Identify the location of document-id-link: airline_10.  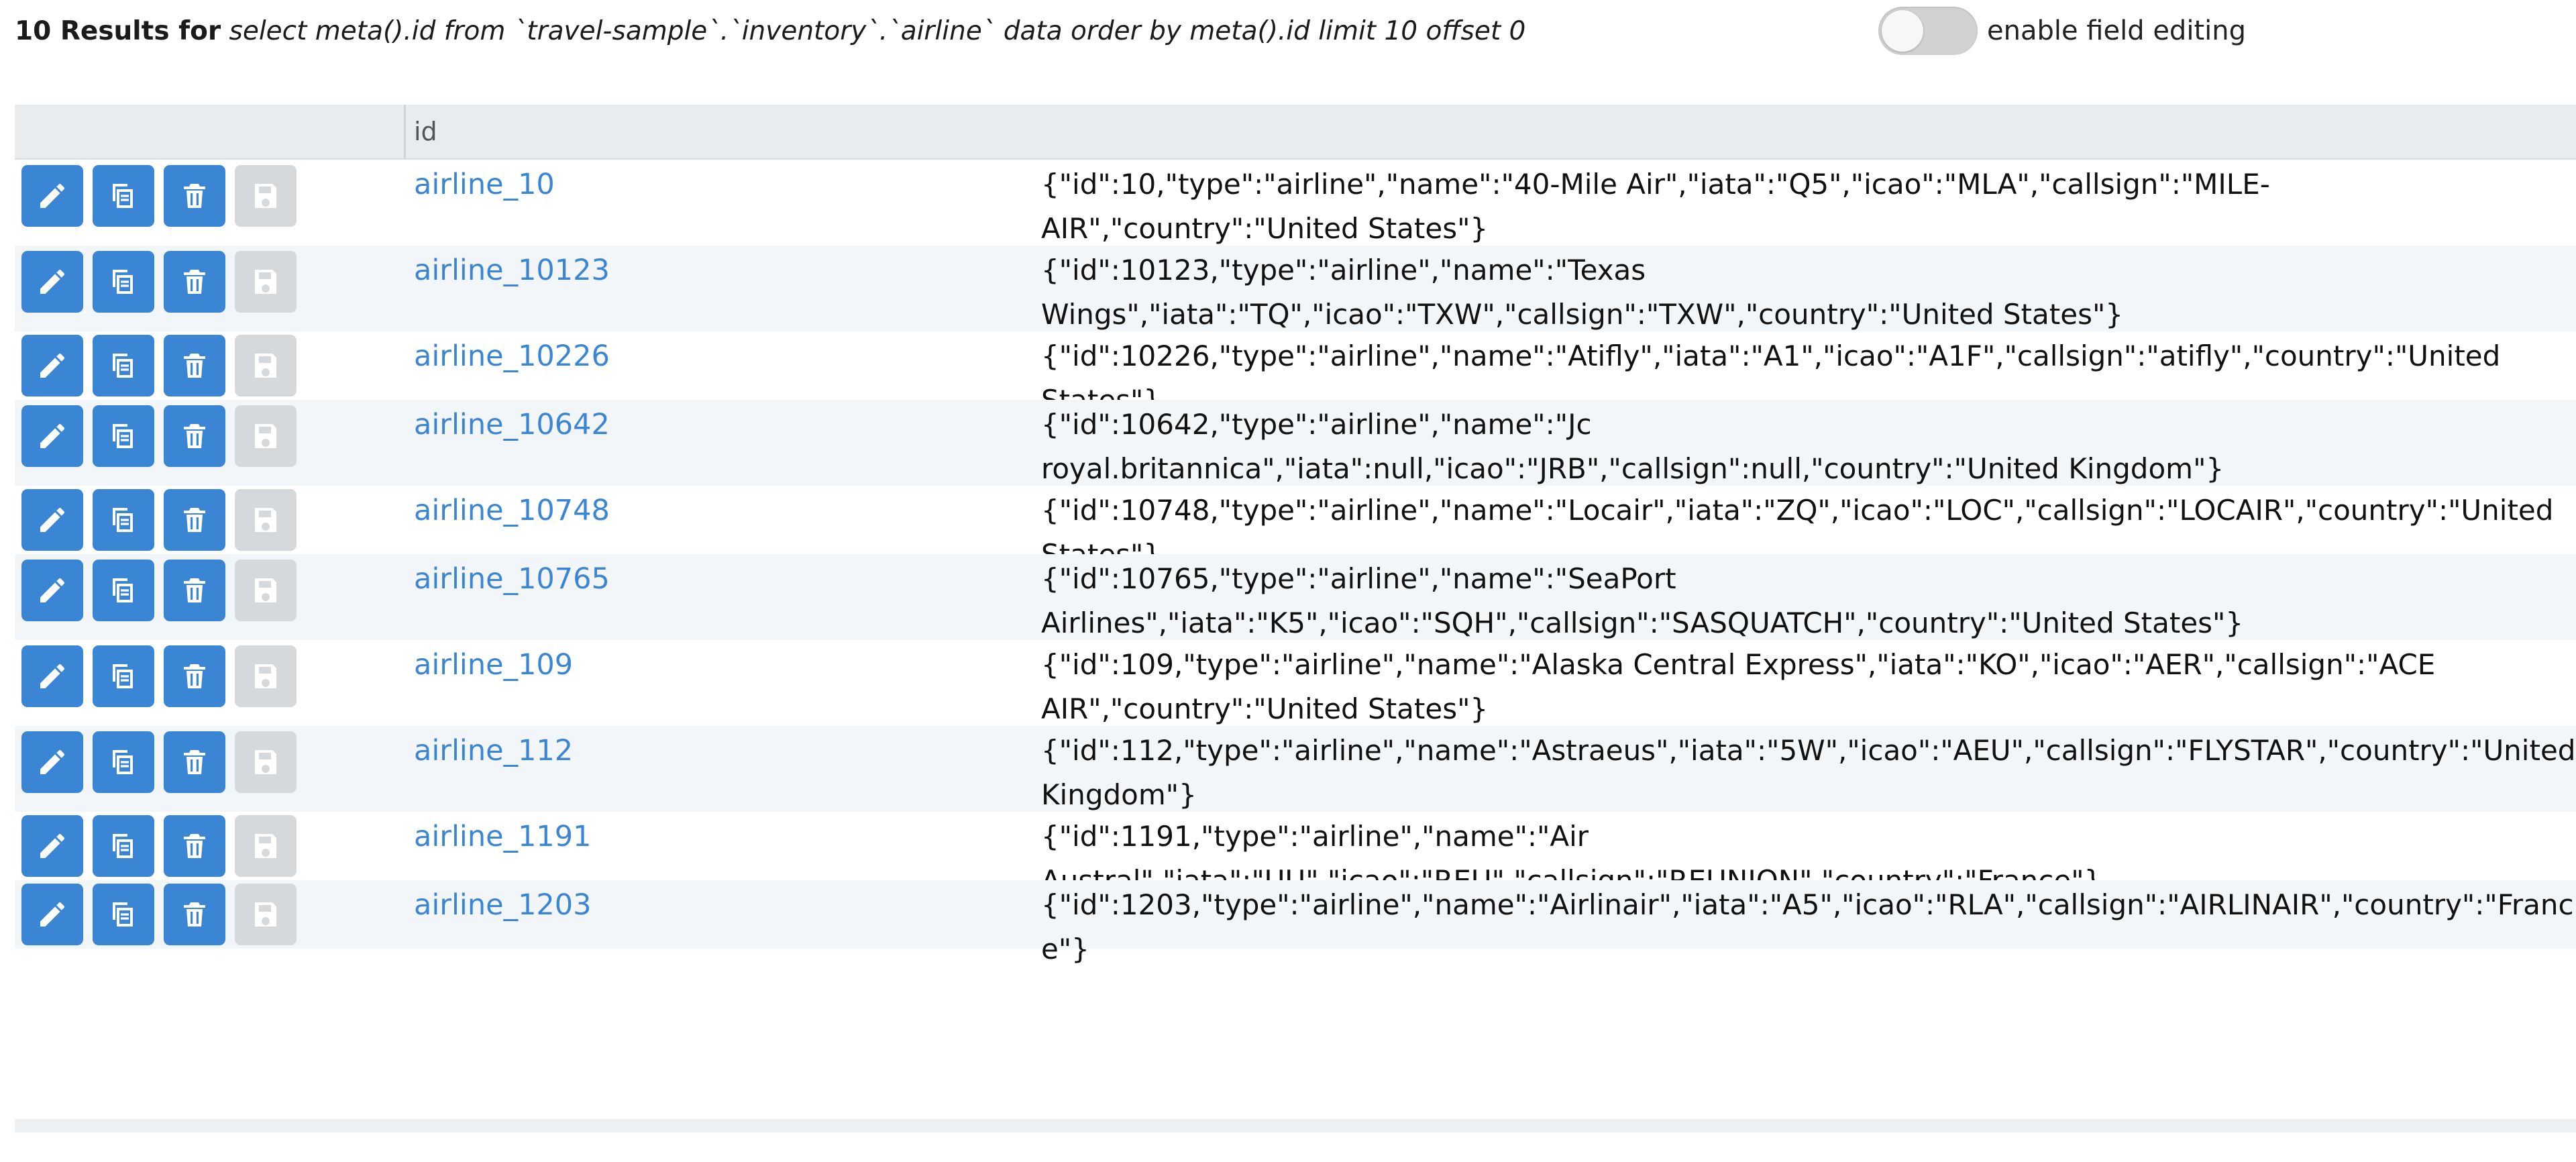
(484, 184).